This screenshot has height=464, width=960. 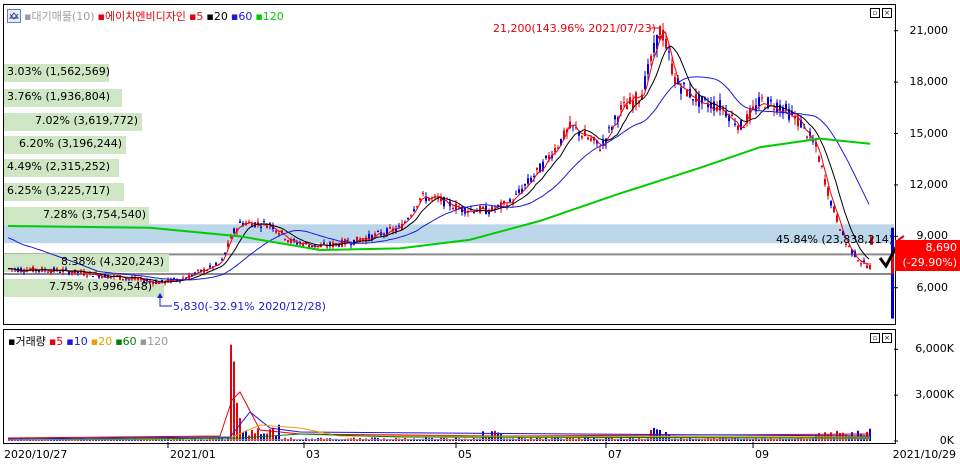 What do you see at coordinates (615, 454) in the screenshot?
I see `x-axis-label: 07` at bounding box center [615, 454].